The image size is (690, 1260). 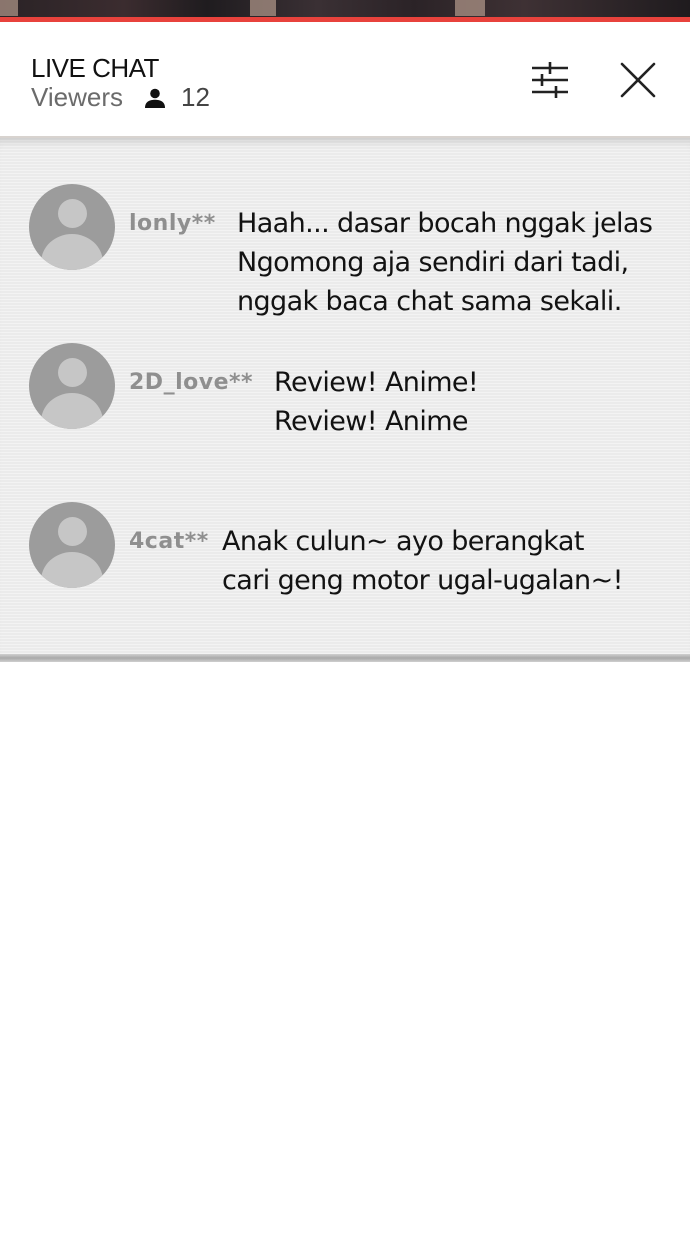 What do you see at coordinates (376, 402) in the screenshot?
I see `message-text: Review! Anime! Review! Anime` at bounding box center [376, 402].